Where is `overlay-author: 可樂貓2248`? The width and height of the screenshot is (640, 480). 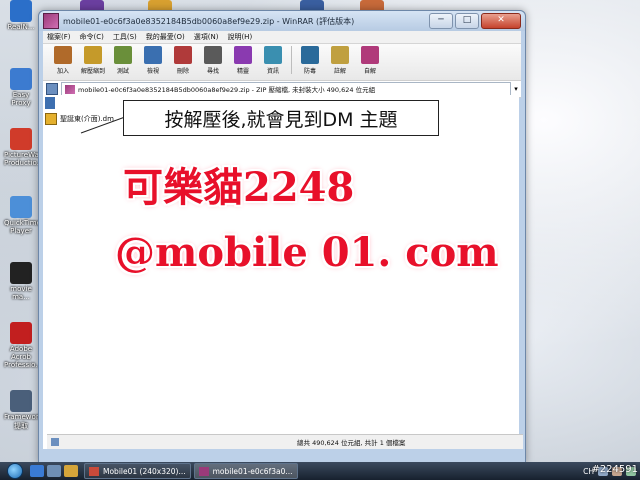
overlay-author: 可樂貓2248 is located at coordinates (239, 187).